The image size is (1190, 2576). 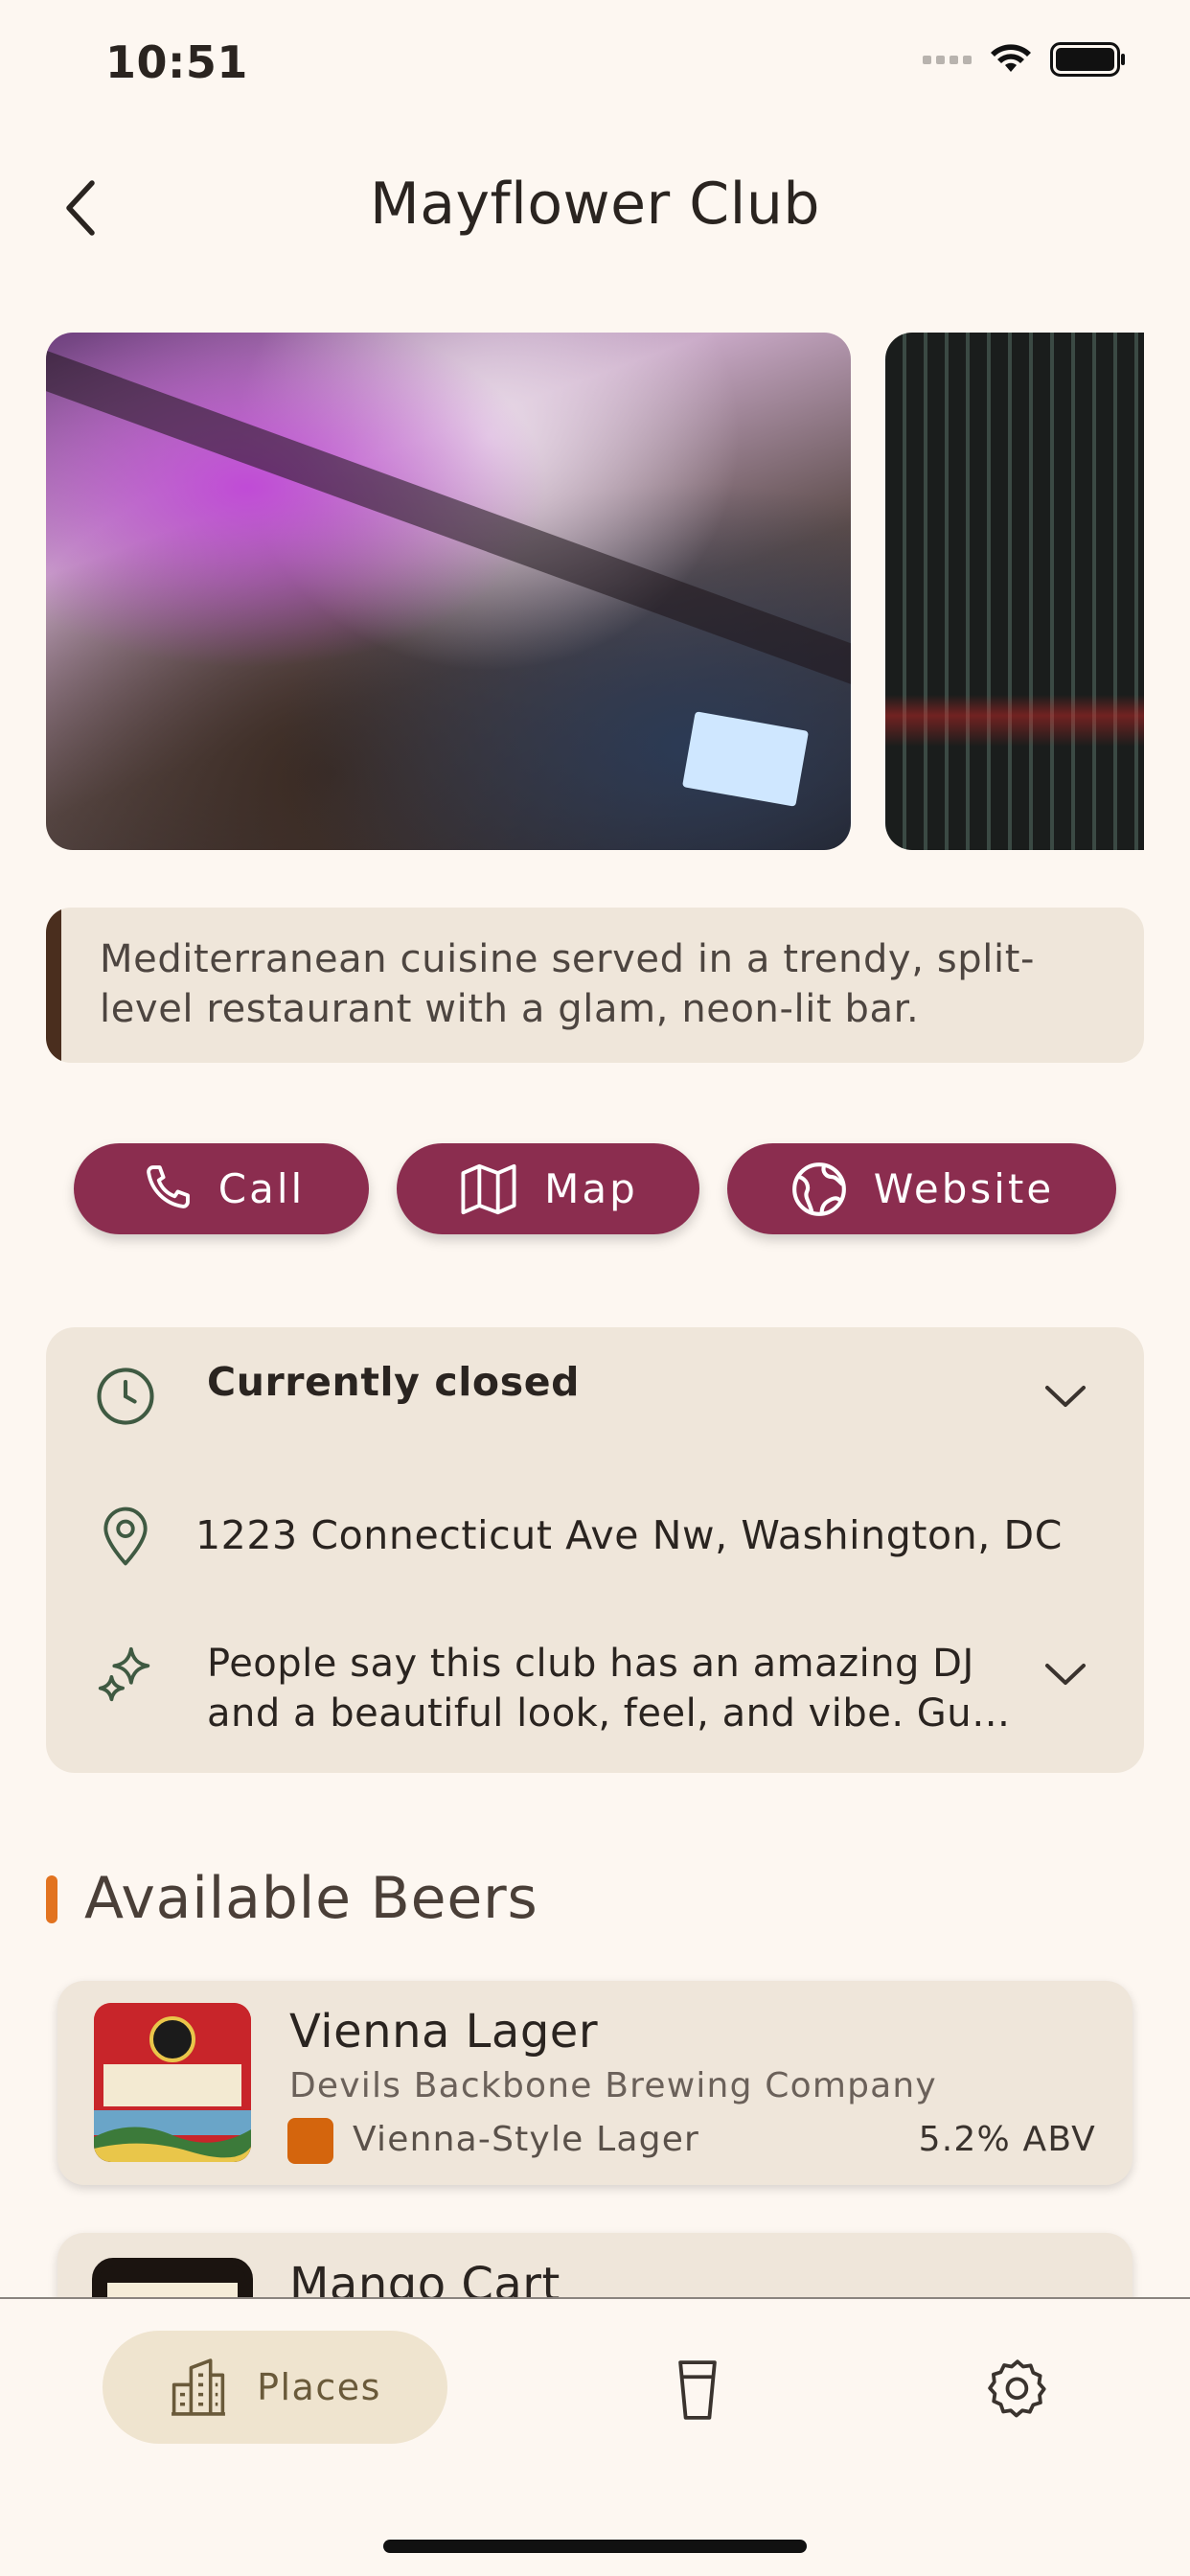 What do you see at coordinates (310, 2141) in the screenshot?
I see `beer-style-color-swatch` at bounding box center [310, 2141].